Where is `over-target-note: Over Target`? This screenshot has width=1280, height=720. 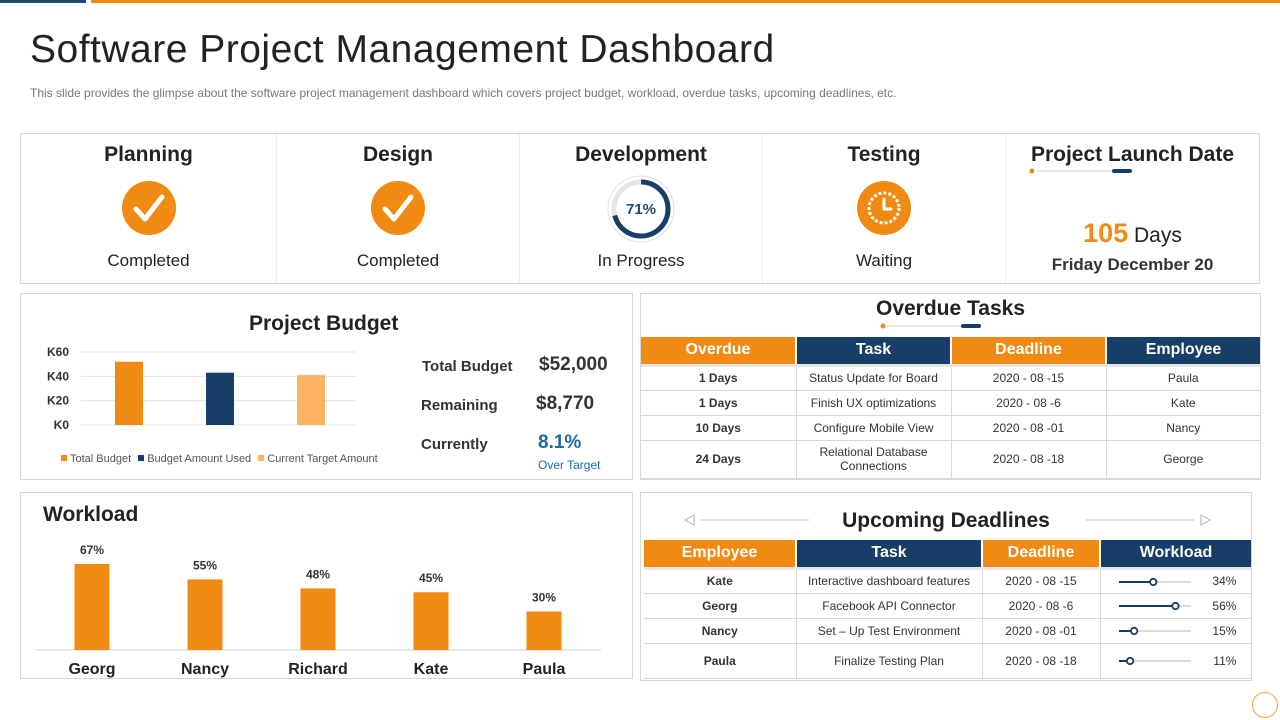 over-target-note: Over Target is located at coordinates (569, 465).